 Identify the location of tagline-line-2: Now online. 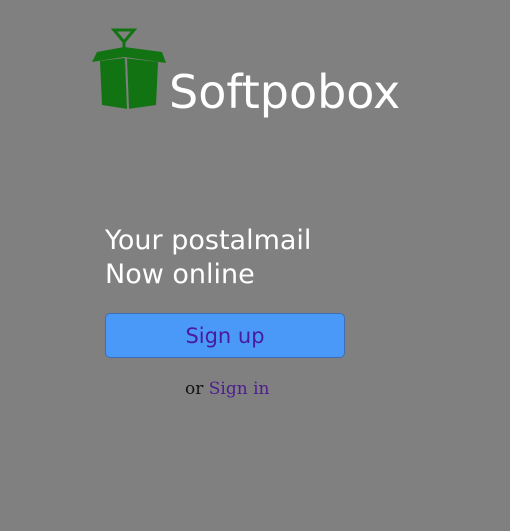
(180, 274).